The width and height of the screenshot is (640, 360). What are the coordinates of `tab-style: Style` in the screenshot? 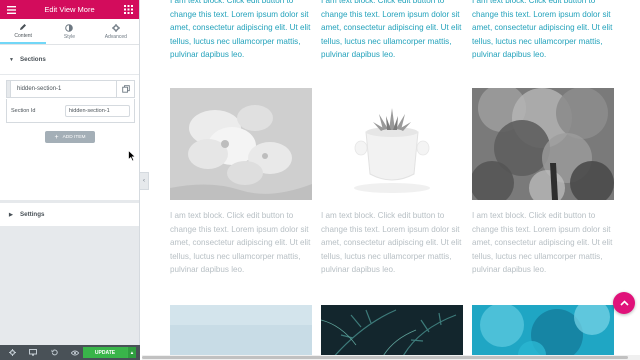 It's located at (69, 31).